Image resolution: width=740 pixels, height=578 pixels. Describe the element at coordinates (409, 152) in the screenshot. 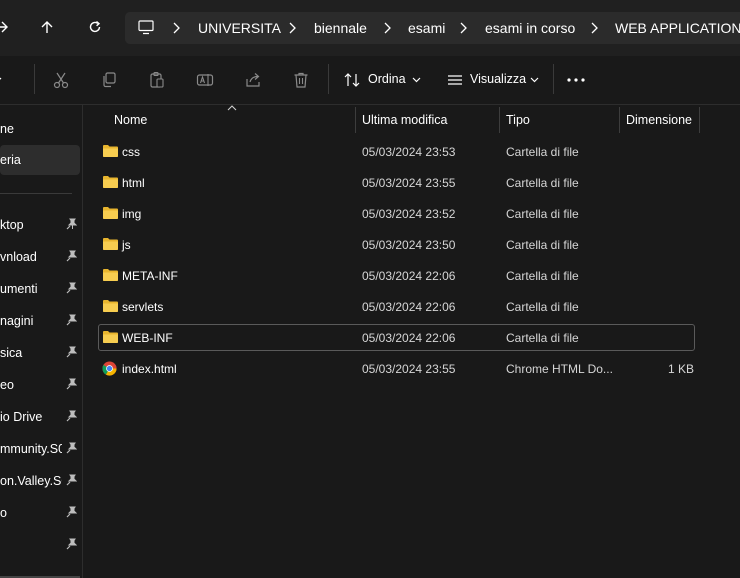

I see `file-modified: 05/03/2024 23:53` at that location.